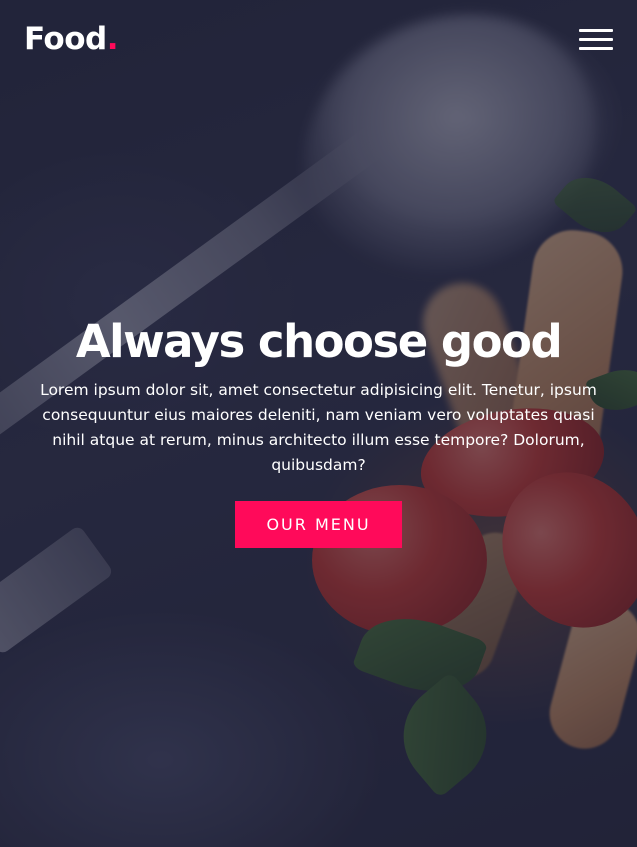 This screenshot has height=847, width=637. I want to click on logo-link: Food., so click(71, 38).